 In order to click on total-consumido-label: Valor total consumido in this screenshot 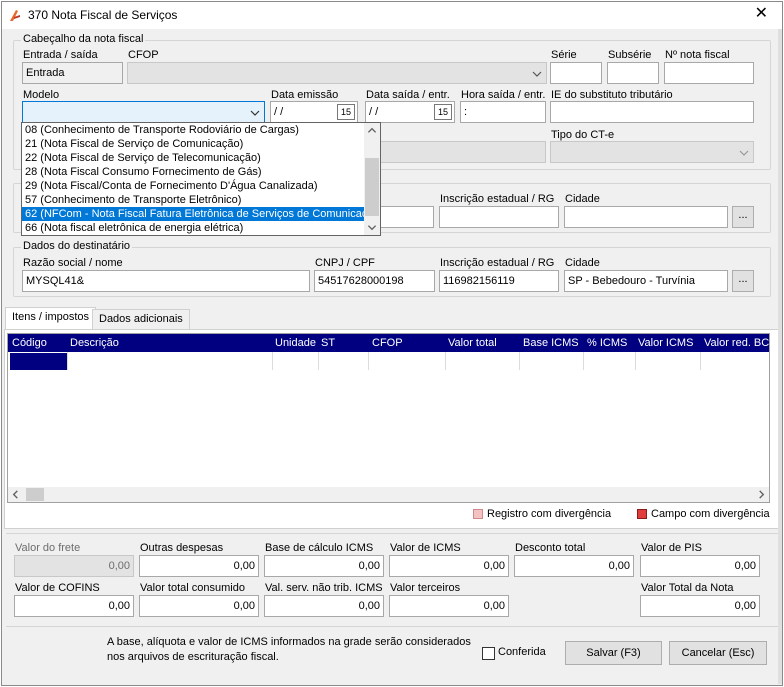, I will do `click(192, 588)`.